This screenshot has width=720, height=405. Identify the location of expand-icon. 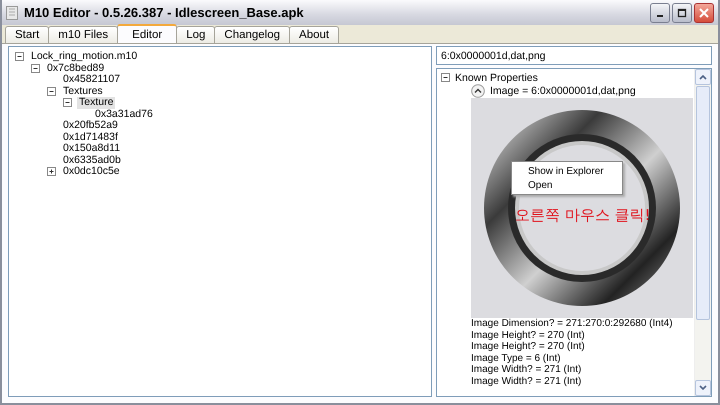
(51, 171).